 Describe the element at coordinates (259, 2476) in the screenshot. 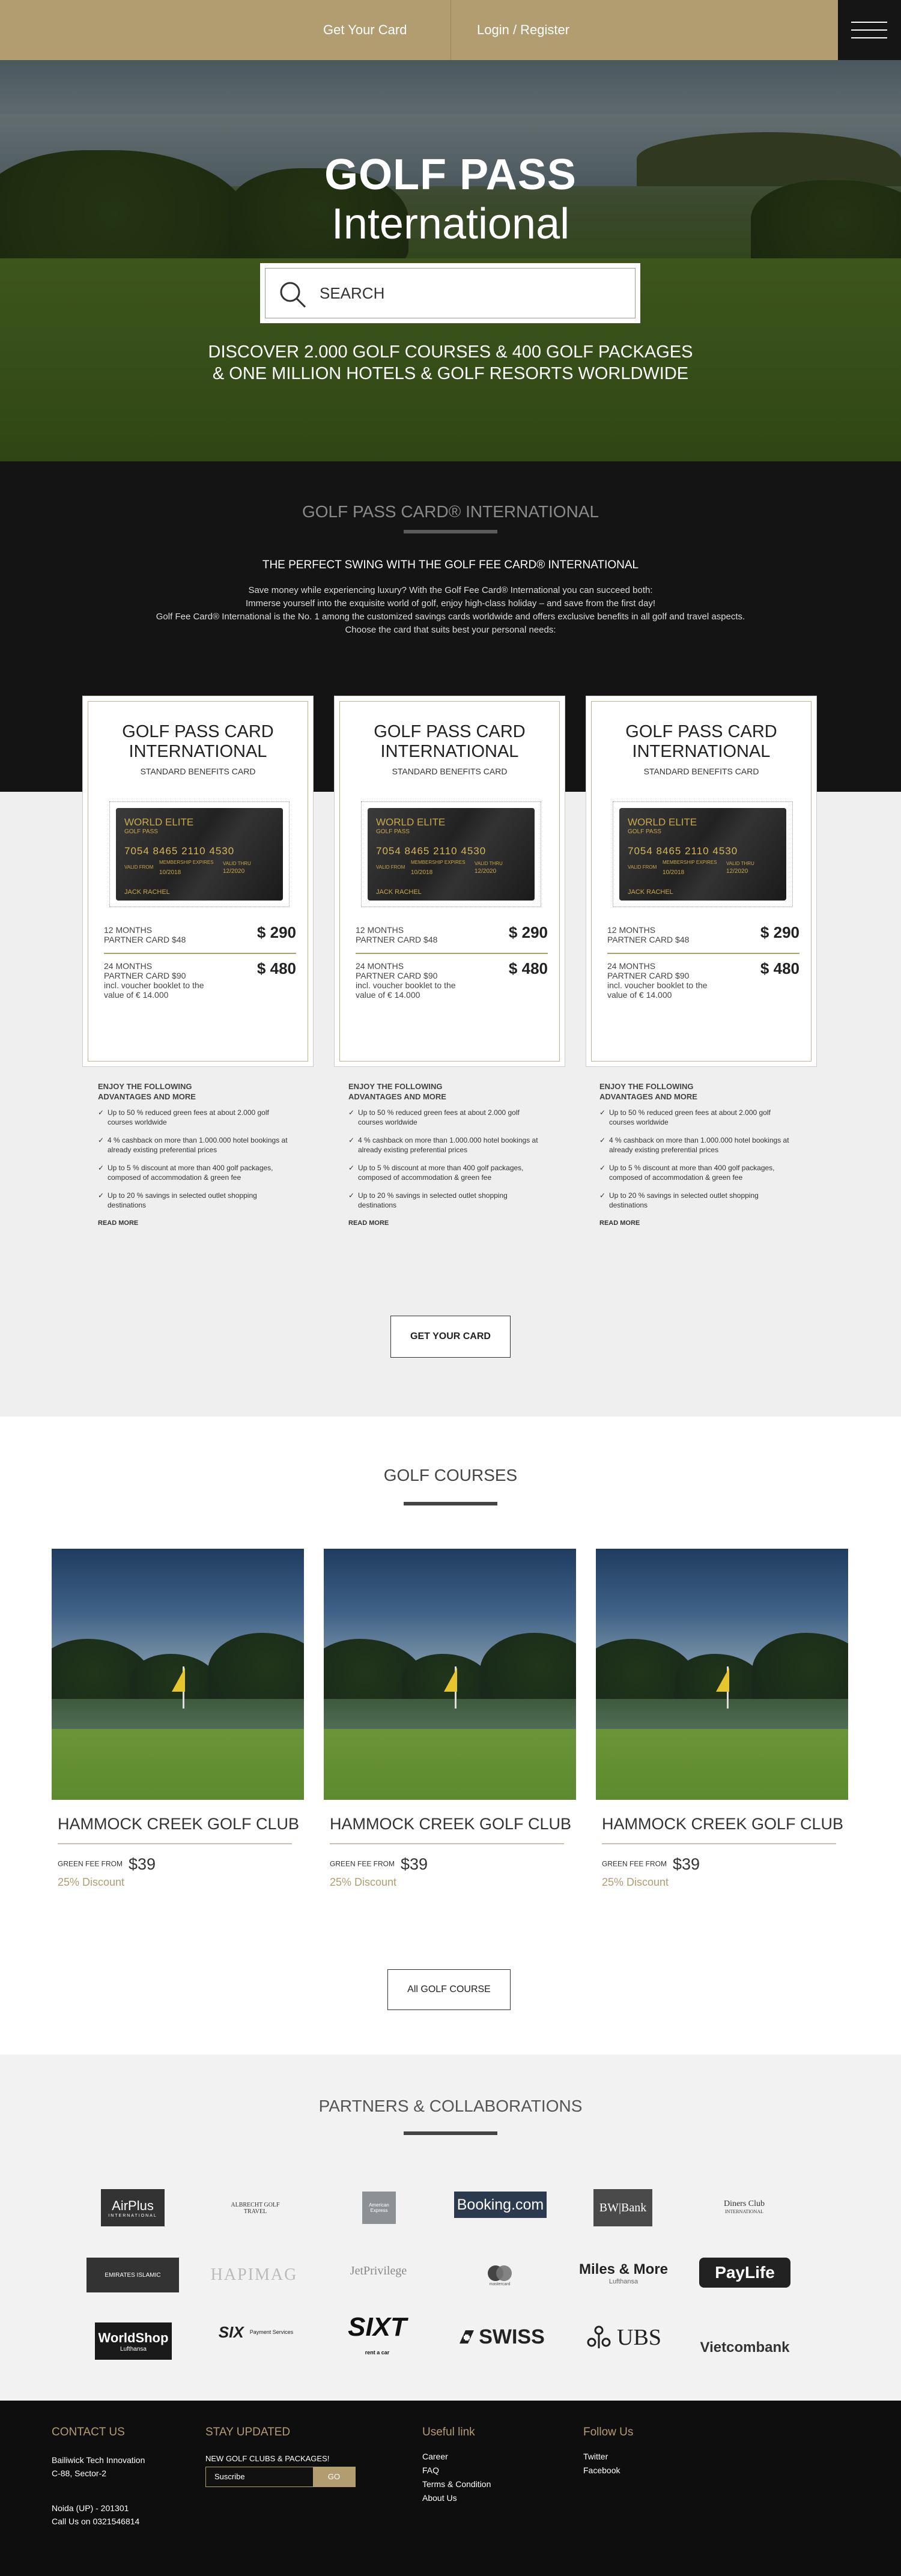

I see `subscribe-input` at that location.